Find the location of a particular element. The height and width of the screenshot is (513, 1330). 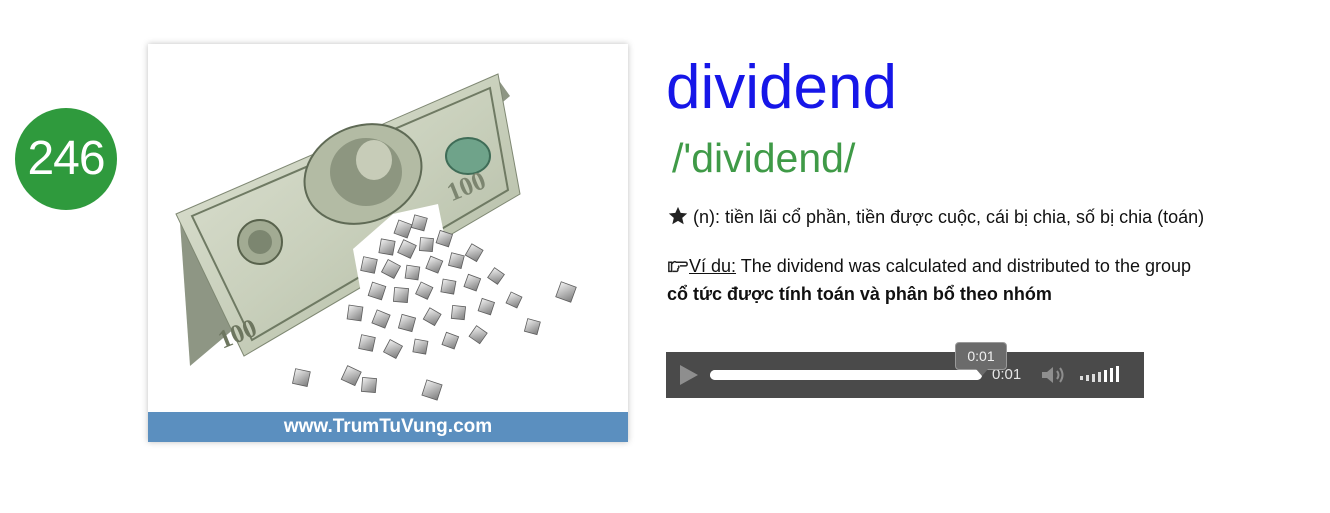

word-number-badge: 246 is located at coordinates (66, 159).